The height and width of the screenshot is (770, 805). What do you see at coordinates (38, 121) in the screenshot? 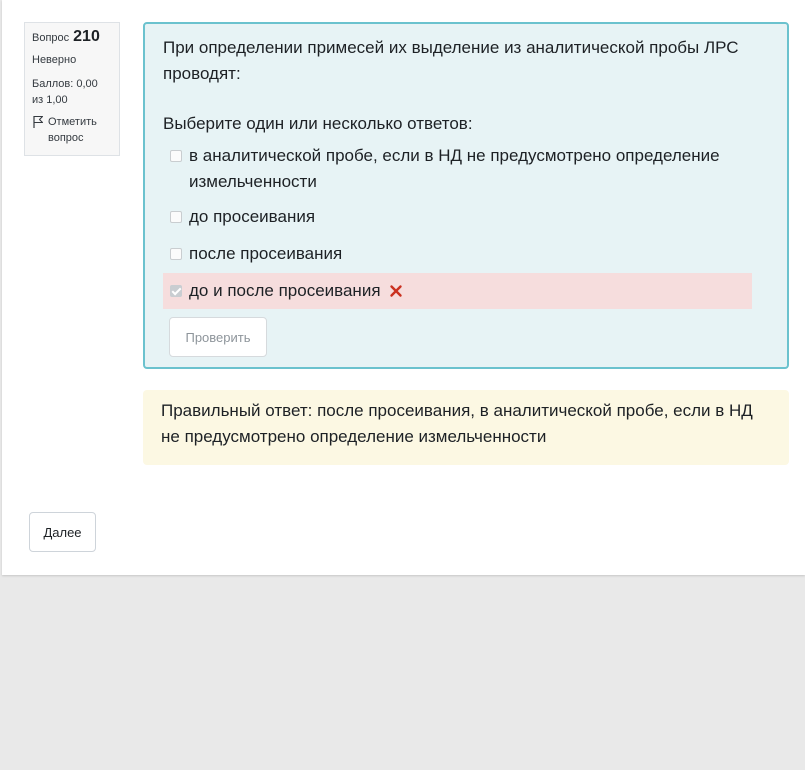
I see `flag-icon` at bounding box center [38, 121].